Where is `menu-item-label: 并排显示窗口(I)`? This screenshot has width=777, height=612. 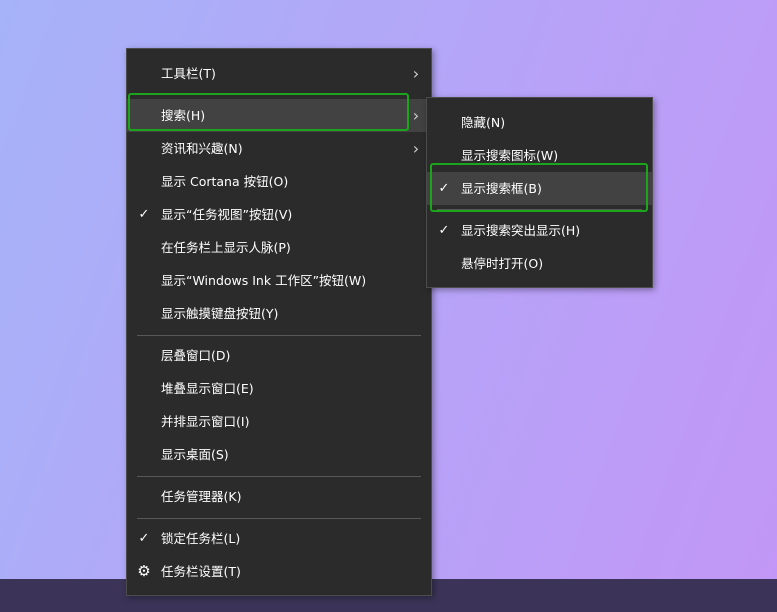 menu-item-label: 并排显示窗口(I) is located at coordinates (205, 421).